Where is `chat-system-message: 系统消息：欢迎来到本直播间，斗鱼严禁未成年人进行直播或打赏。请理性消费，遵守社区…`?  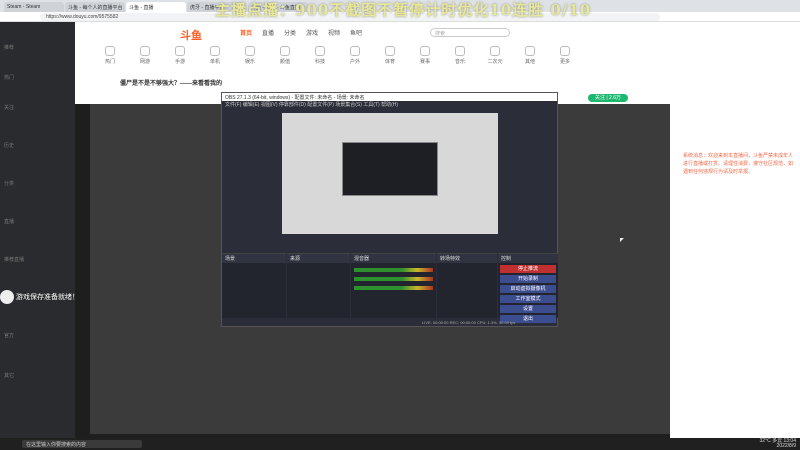
chat-system-message: 系统消息：欢迎来到本直播间，斗鱼严禁未成年人进行直播或打赏。请理性消费，遵守社区… is located at coordinates (738, 164).